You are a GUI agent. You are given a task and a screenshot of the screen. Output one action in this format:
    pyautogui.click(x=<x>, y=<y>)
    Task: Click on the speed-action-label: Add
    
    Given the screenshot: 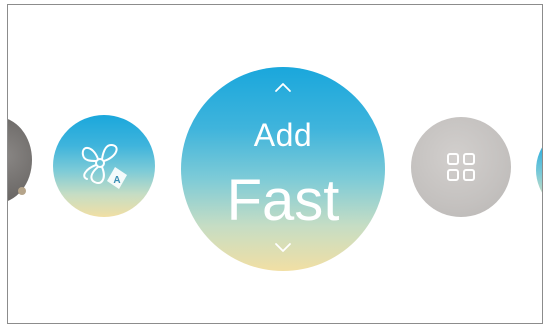 What is the action you would take?
    pyautogui.click(x=283, y=135)
    